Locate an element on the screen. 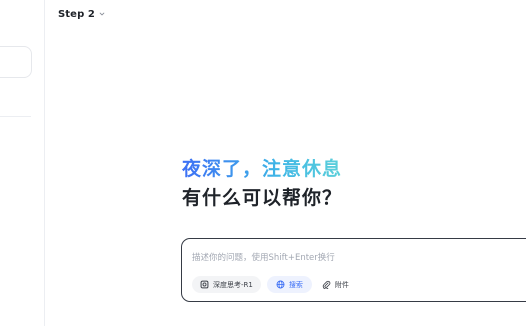  sidebar is located at coordinates (22, 163).